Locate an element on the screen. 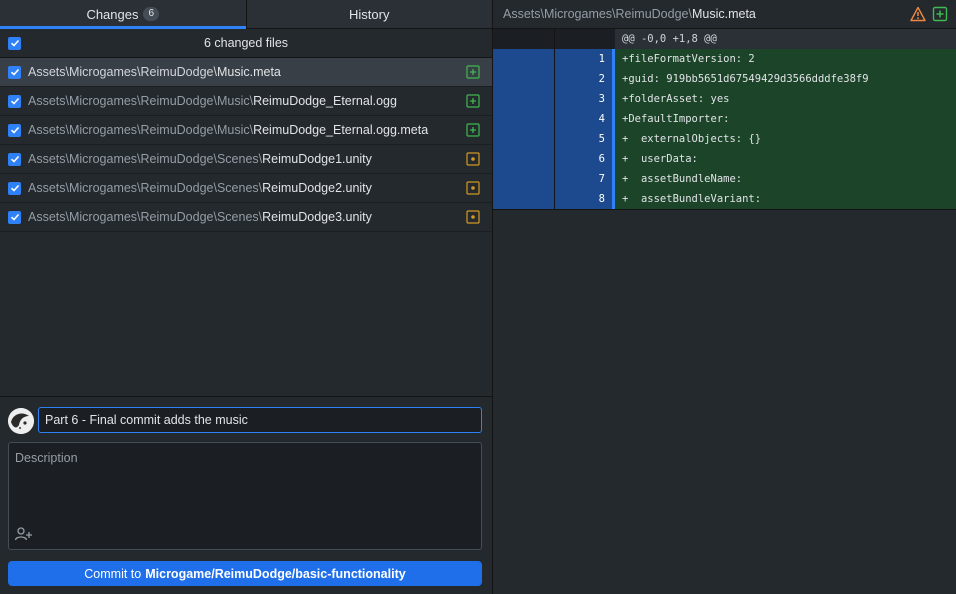 The width and height of the screenshot is (956, 594). changes-count-badge: 6 is located at coordinates (151, 14).